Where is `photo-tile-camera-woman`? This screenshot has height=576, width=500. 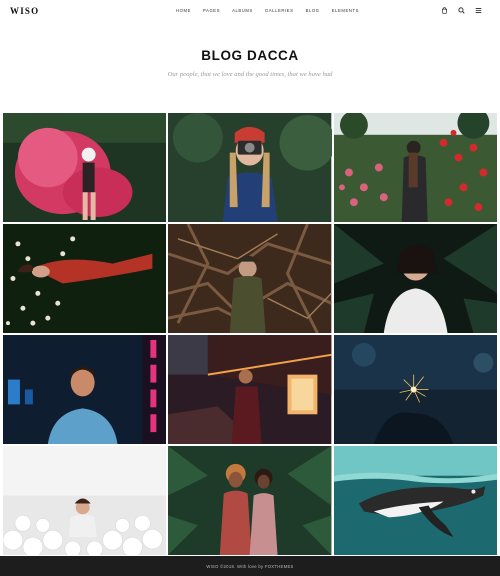 photo-tile-camera-woman is located at coordinates (250, 167).